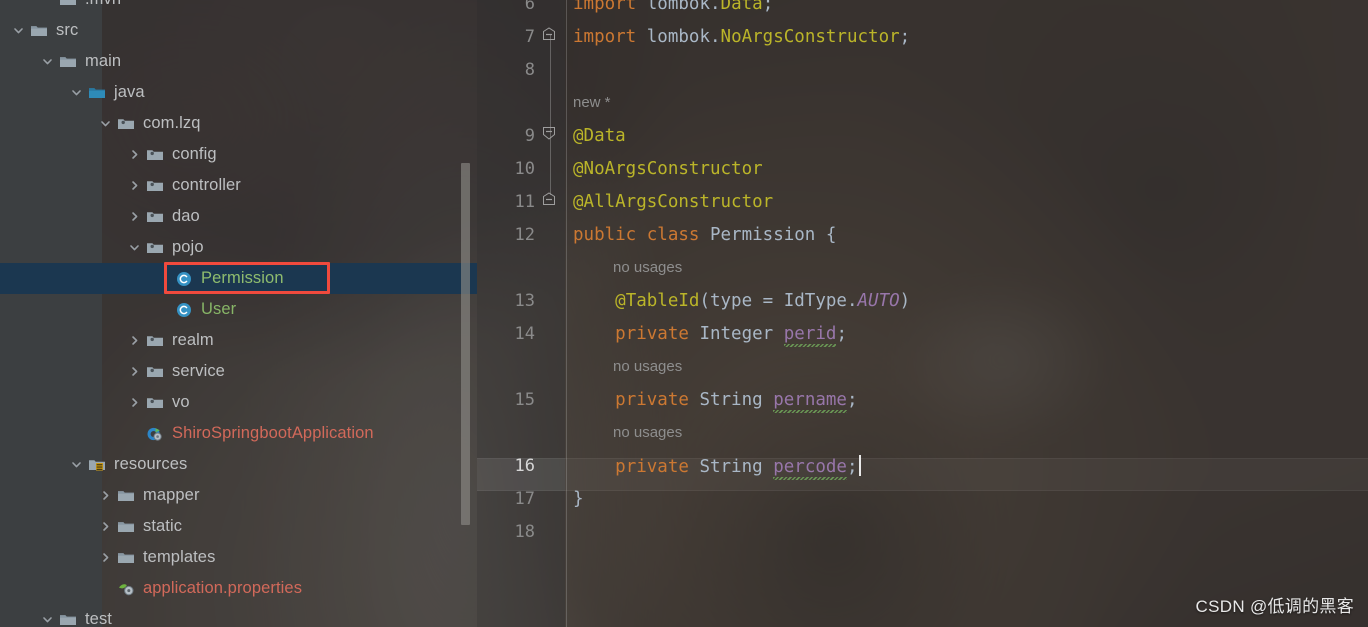  Describe the element at coordinates (238, 402) in the screenshot. I see `tree-item-vo: vo` at that location.